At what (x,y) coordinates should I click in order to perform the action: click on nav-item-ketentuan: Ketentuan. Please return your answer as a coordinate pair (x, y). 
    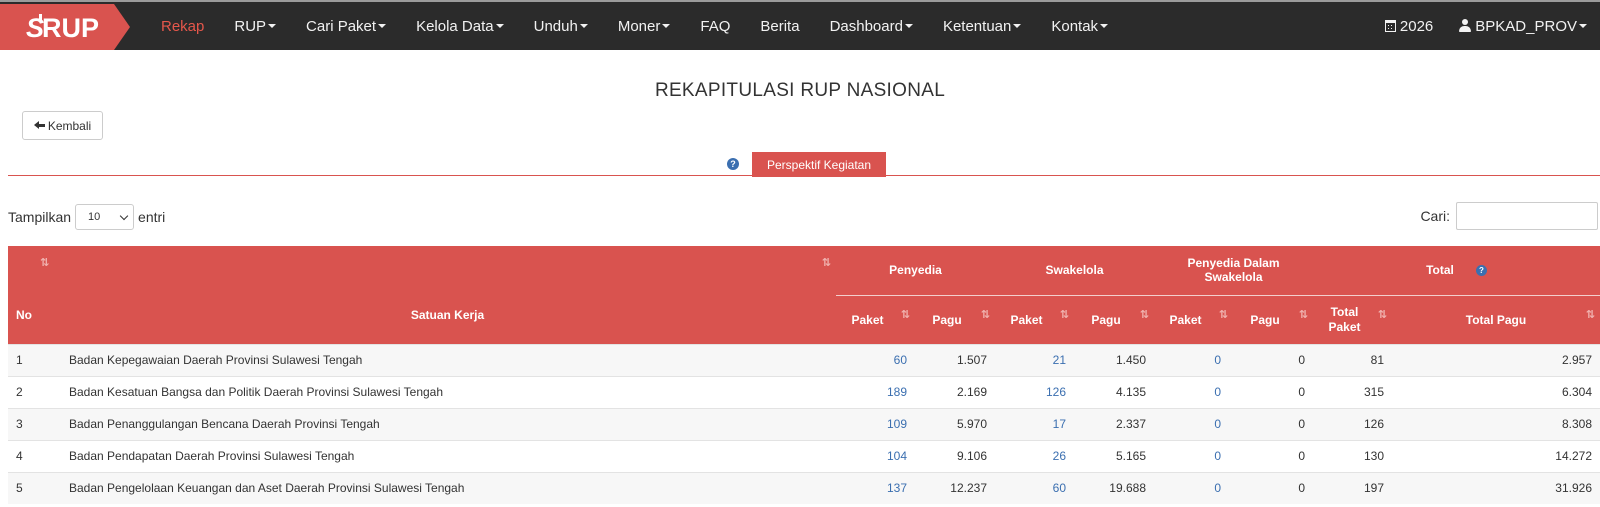
    Looking at the image, I should click on (982, 26).